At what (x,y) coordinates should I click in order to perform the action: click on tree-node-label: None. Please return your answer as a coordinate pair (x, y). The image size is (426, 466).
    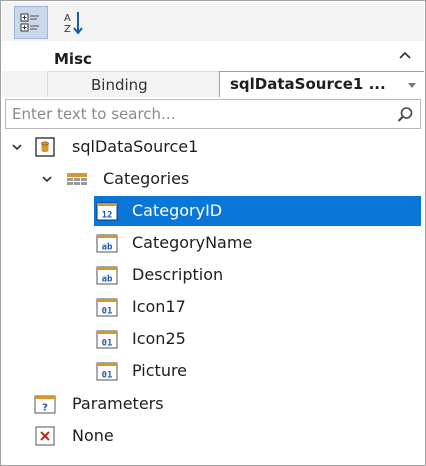
    Looking at the image, I should click on (93, 435).